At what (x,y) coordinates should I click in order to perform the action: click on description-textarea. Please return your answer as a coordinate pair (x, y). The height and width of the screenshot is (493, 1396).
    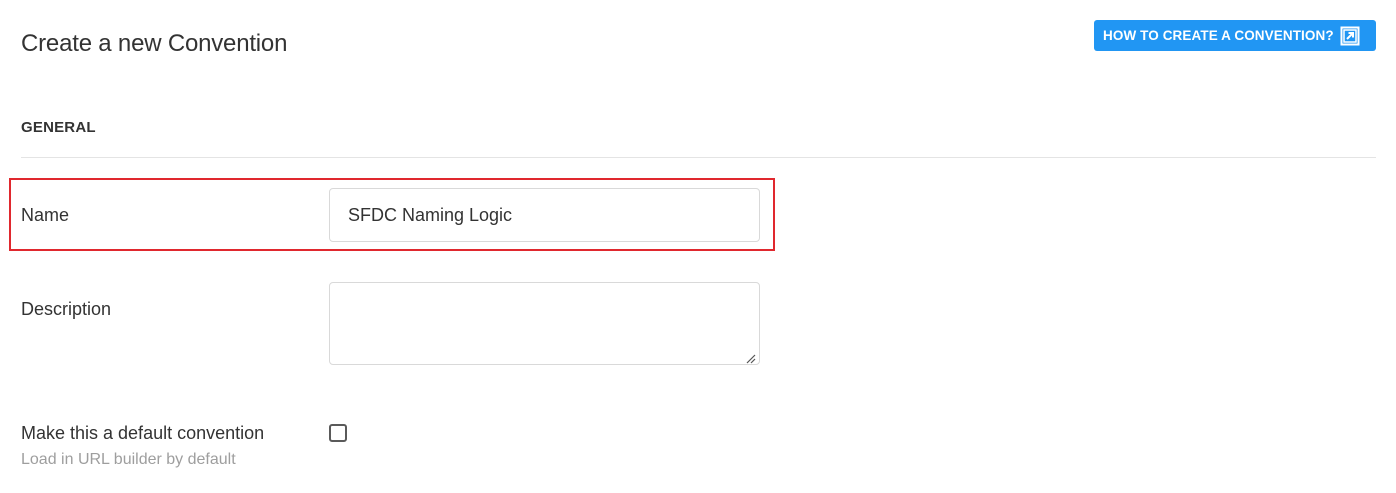
    Looking at the image, I should click on (544, 323).